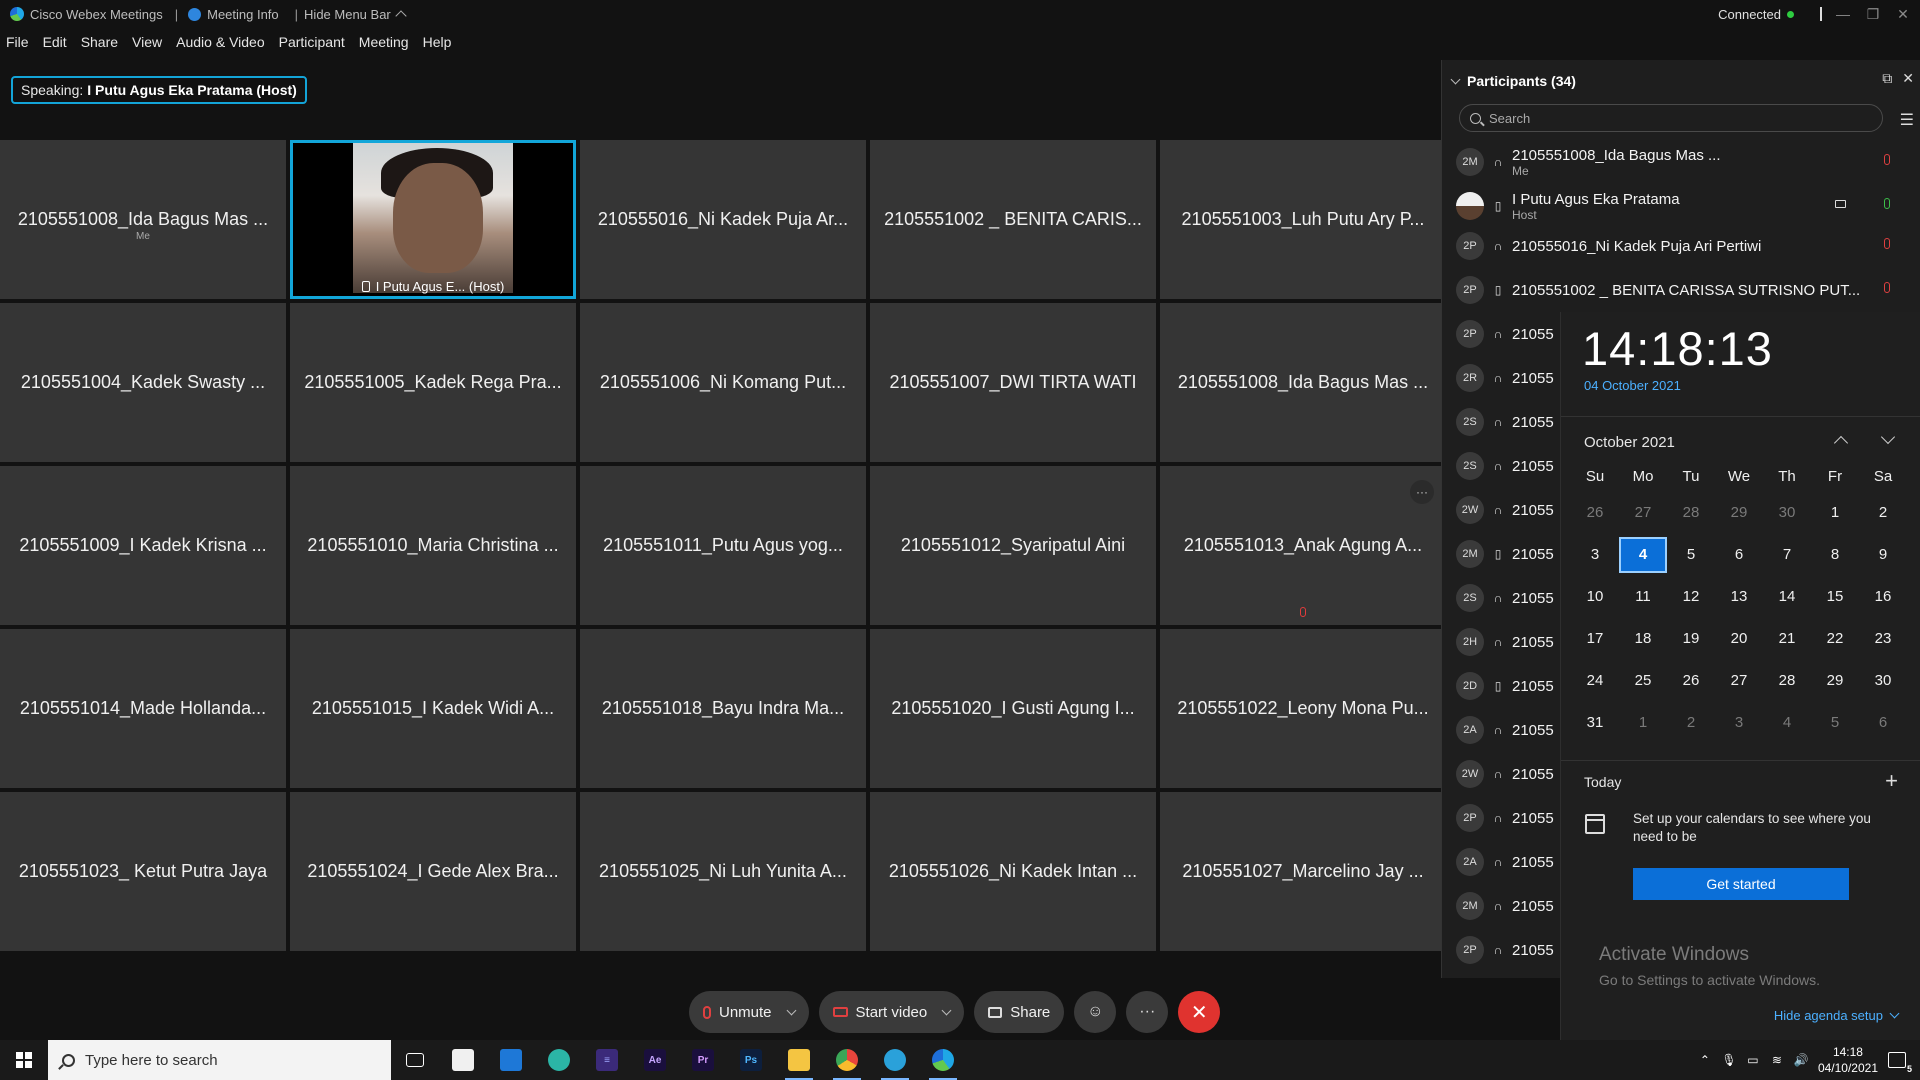  What do you see at coordinates (1691, 597) in the screenshot?
I see `calendar-day: 12` at bounding box center [1691, 597].